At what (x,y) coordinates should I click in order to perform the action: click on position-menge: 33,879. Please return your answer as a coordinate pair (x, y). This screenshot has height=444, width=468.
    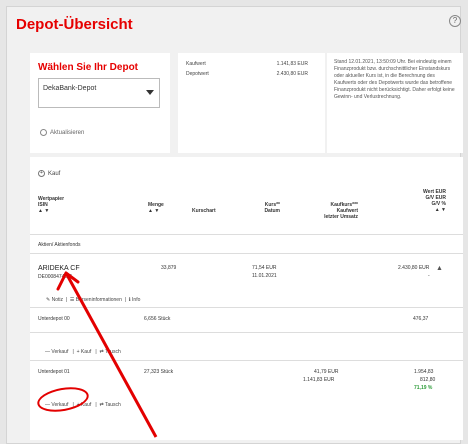
    Looking at the image, I should click on (169, 268).